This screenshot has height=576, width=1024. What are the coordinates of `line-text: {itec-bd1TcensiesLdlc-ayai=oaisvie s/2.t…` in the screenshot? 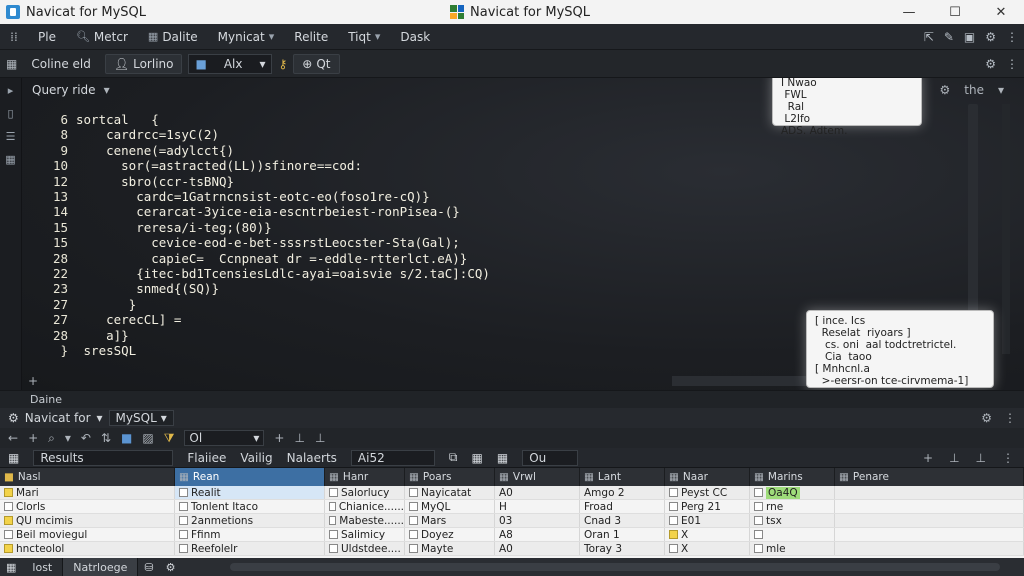 It's located at (283, 273).